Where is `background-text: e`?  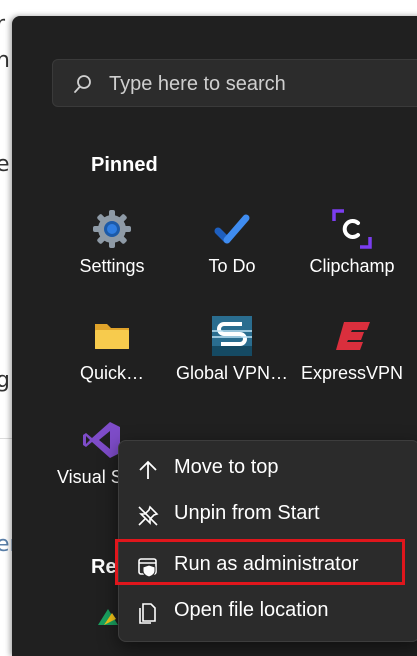 background-text: e is located at coordinates (5, 164).